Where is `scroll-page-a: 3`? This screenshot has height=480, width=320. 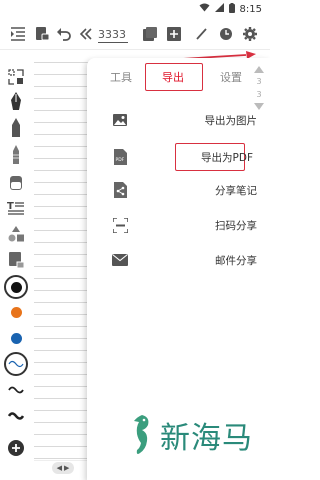 scroll-page-a: 3 is located at coordinates (259, 81).